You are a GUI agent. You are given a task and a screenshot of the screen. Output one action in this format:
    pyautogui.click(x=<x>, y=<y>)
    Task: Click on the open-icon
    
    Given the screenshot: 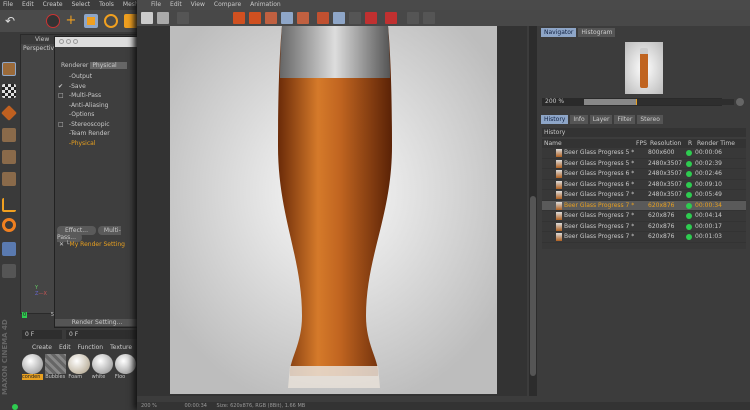 What is the action you would take?
    pyautogui.click(x=147, y=18)
    